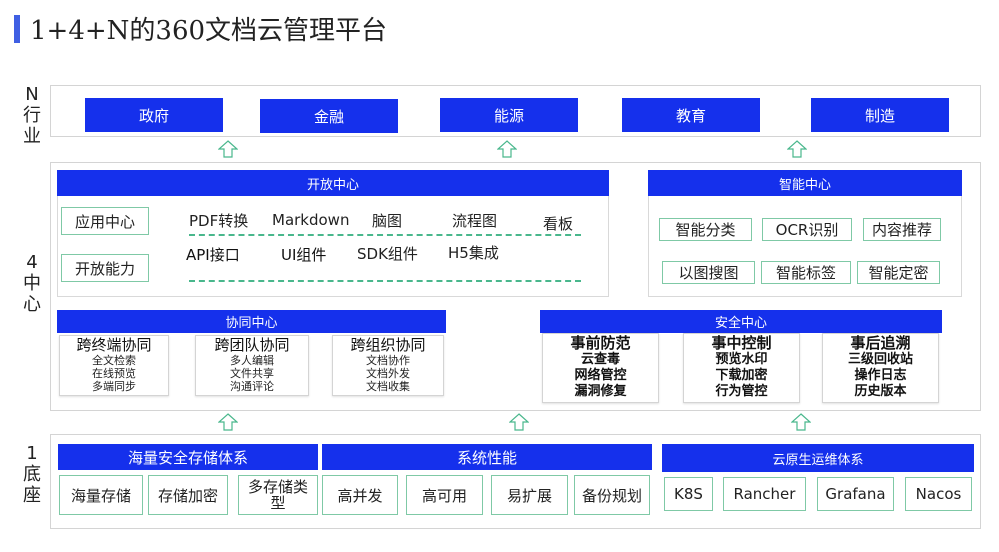 This screenshot has height=552, width=999. What do you see at coordinates (101, 495) in the screenshot?
I see `tag-mass-storage: 海量存储` at bounding box center [101, 495].